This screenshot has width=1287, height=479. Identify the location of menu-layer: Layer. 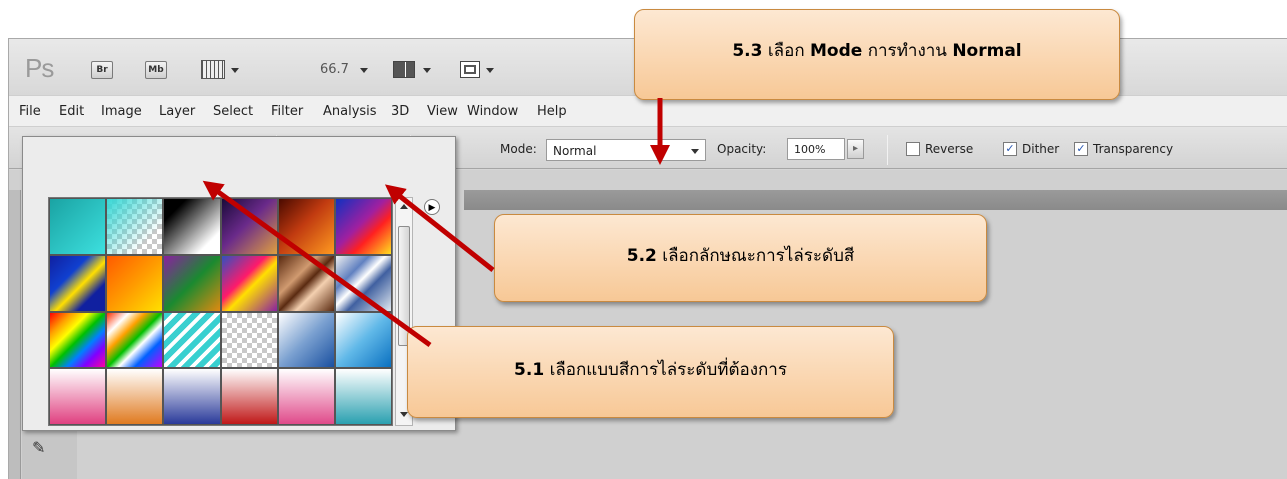
(177, 111).